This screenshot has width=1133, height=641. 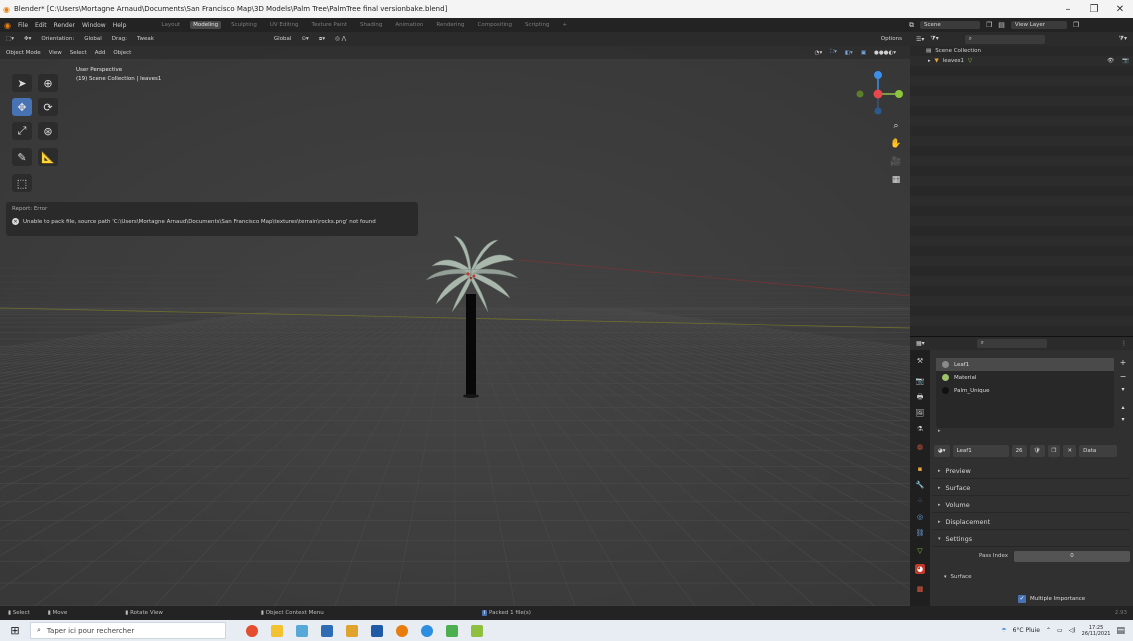 I want to click on proportional-edit-icon: ◎ ⋀, so click(x=340, y=39).